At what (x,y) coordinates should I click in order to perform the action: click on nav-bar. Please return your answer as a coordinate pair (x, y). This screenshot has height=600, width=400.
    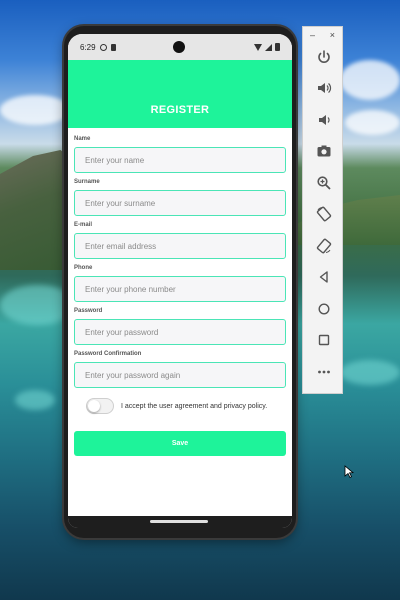
    Looking at the image, I should click on (180, 522).